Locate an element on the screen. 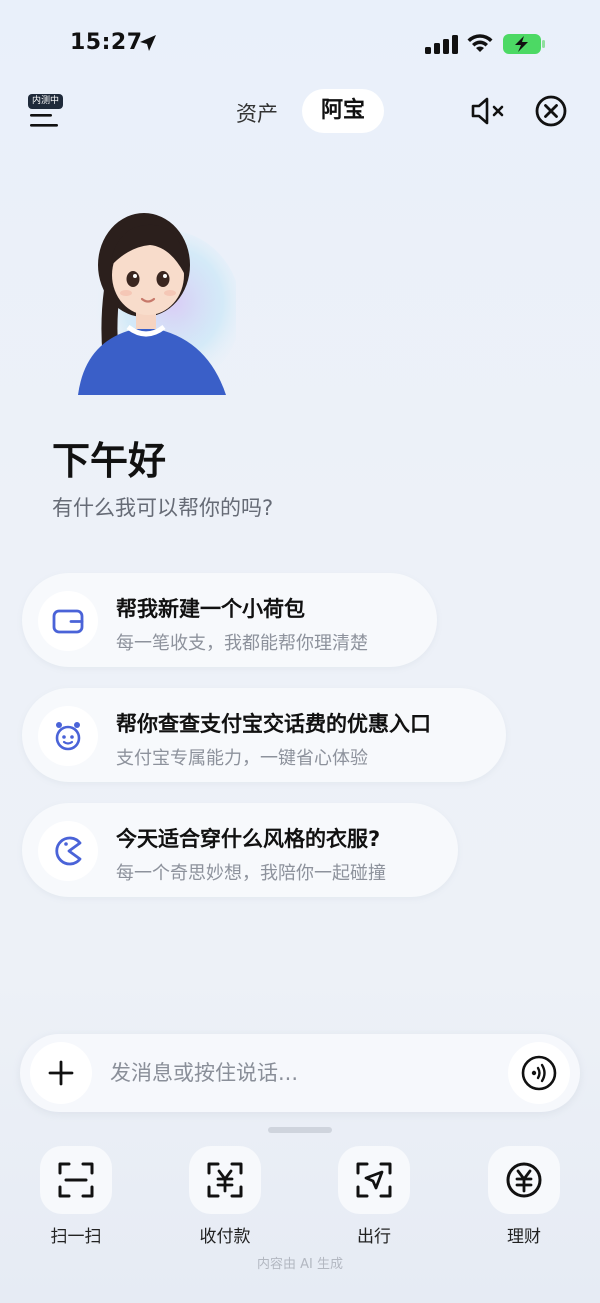  wifi-icon is located at coordinates (480, 43).